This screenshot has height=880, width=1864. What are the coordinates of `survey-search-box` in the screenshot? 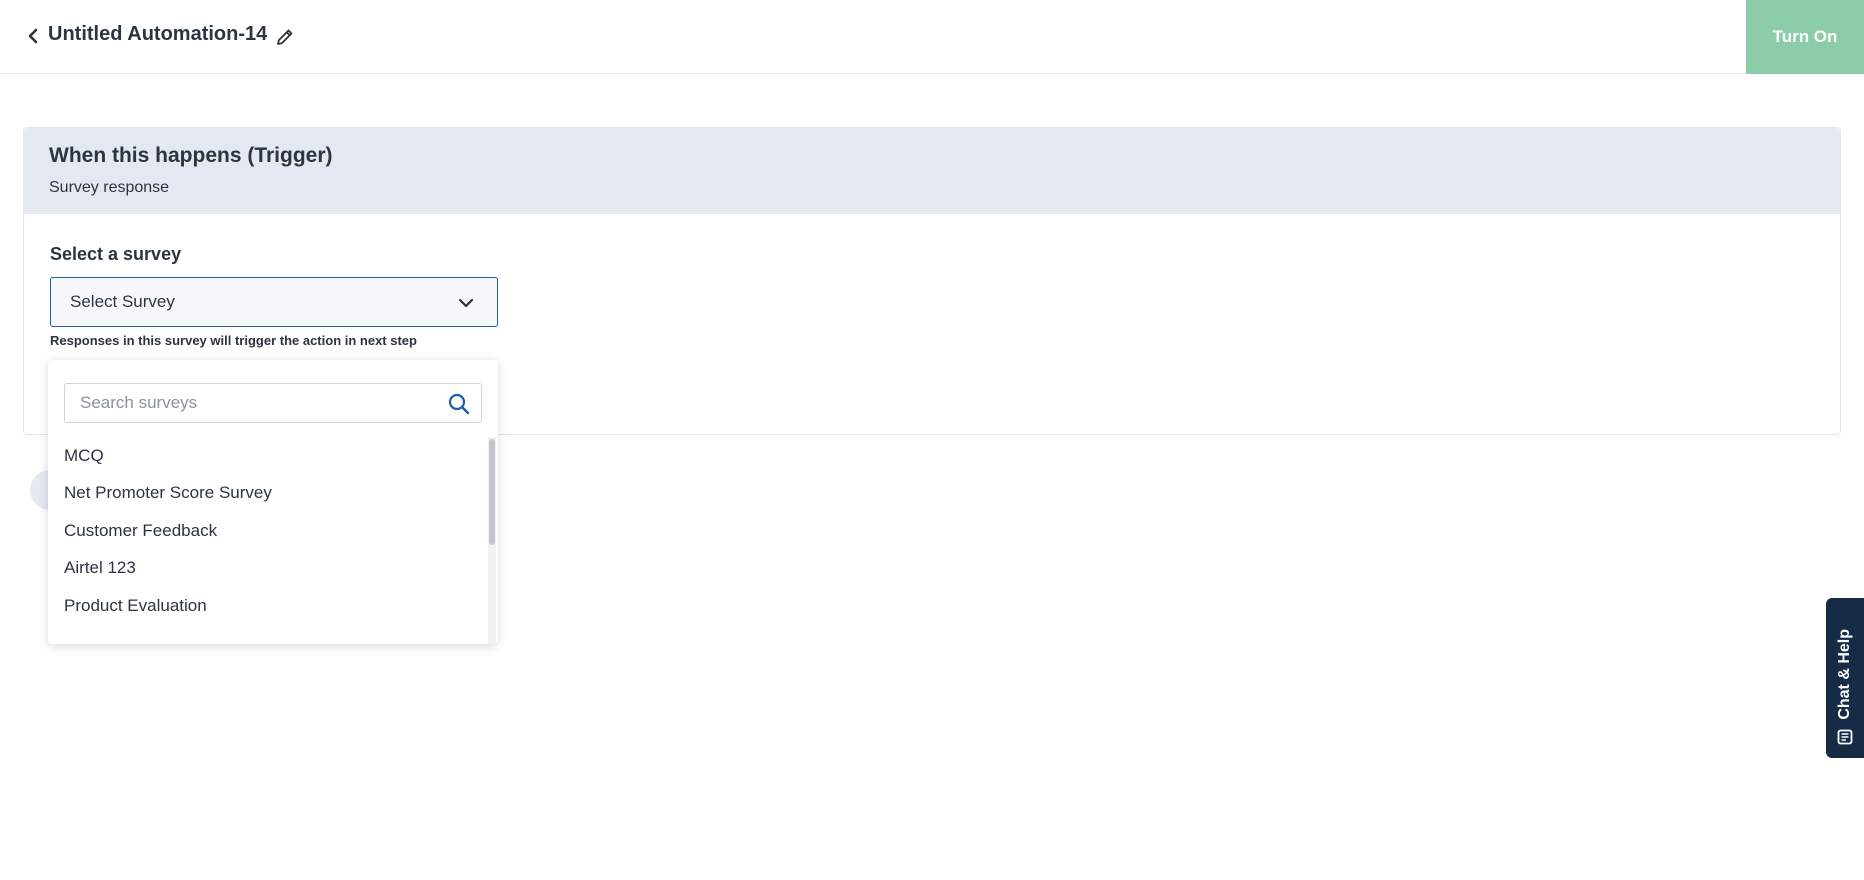 It's located at (273, 403).